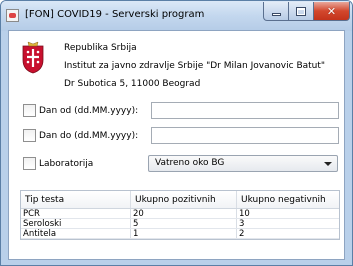 This screenshot has width=353, height=266. Describe the element at coordinates (244, 214) in the screenshot. I see `cell-negative: 10` at that location.